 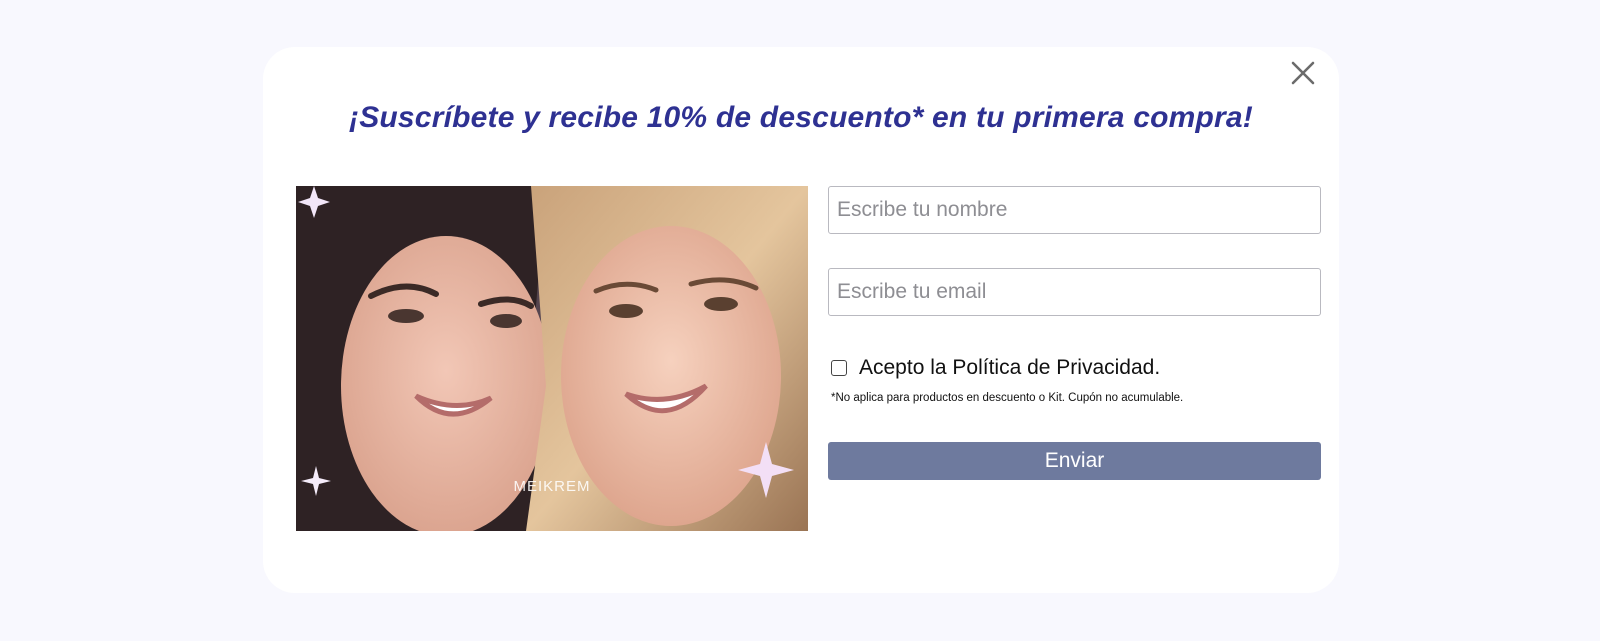 I want to click on privacy-checkbox, so click(x=839, y=368).